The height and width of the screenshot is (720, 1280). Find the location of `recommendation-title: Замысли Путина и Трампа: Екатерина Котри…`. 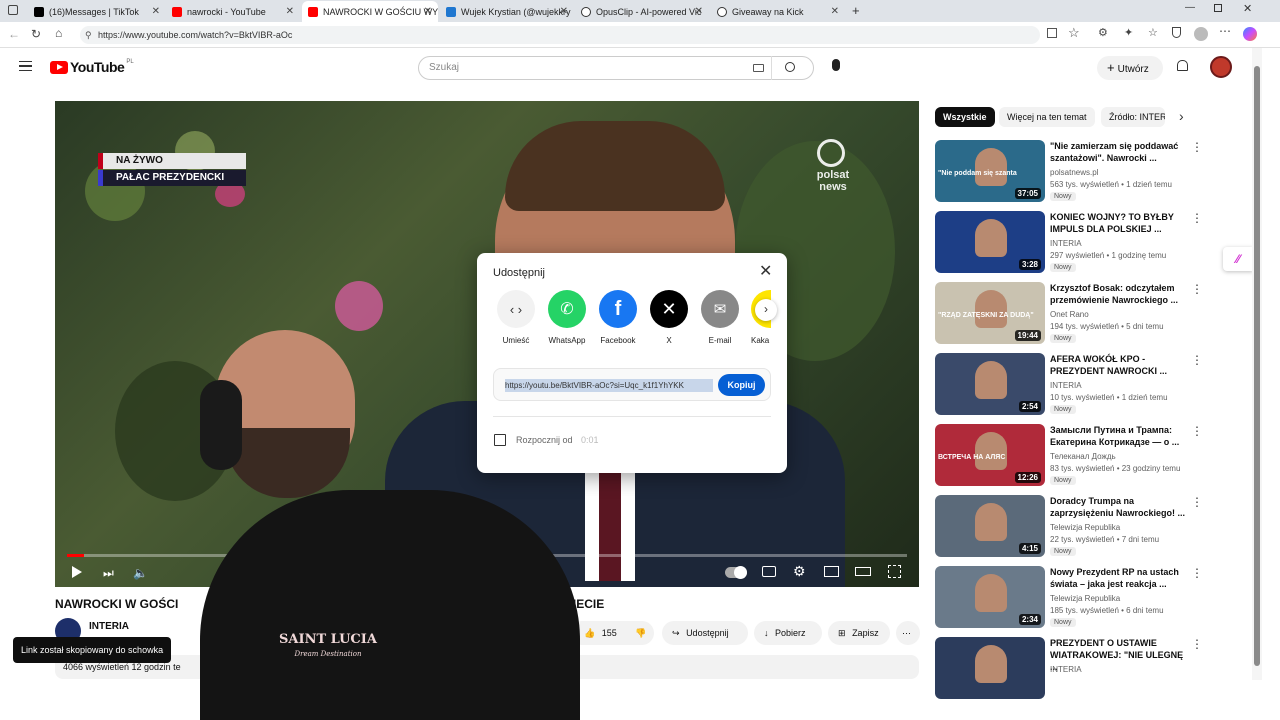

recommendation-title: Замысли Путина и Трампа: Екатерина Котри… is located at coordinates (1119, 436).